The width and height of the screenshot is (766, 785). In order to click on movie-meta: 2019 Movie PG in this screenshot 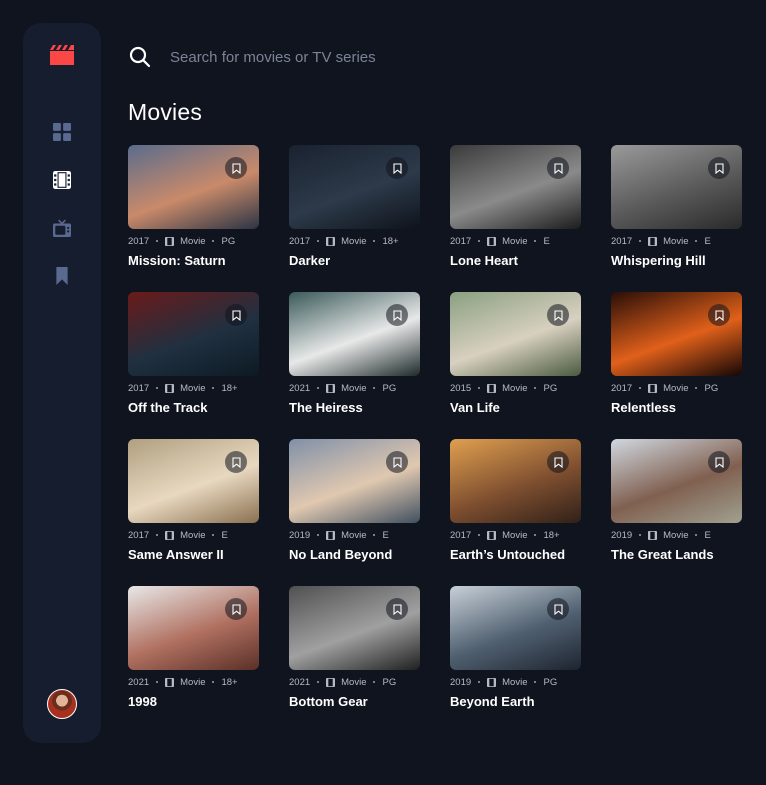, I will do `click(515, 682)`.